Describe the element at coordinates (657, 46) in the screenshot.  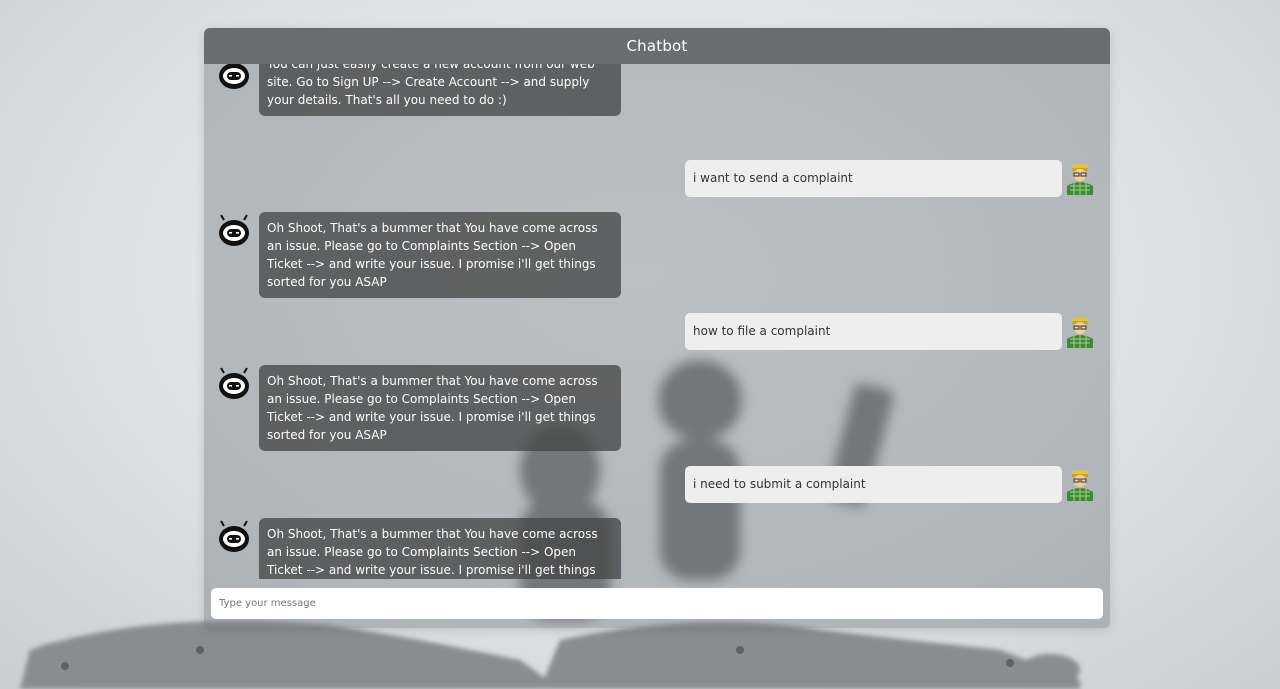
I see `chat-header-title: Chatbot` at that location.